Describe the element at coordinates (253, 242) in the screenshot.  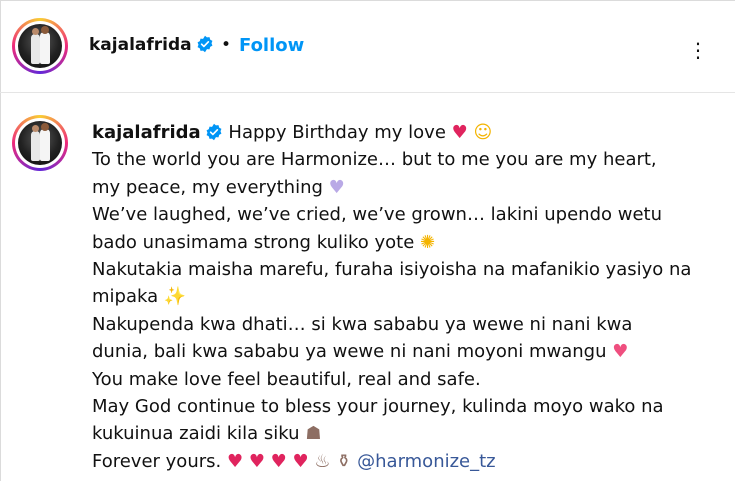
I see `caption-text: bado unasimama strong kuliko yote` at that location.